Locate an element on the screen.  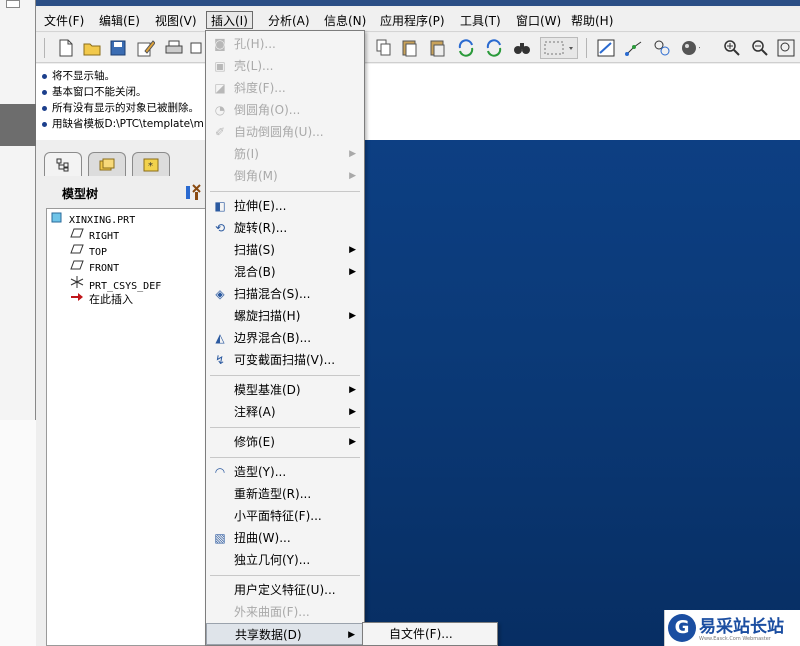
open-folder-icon is located at coordinates (92, 48).